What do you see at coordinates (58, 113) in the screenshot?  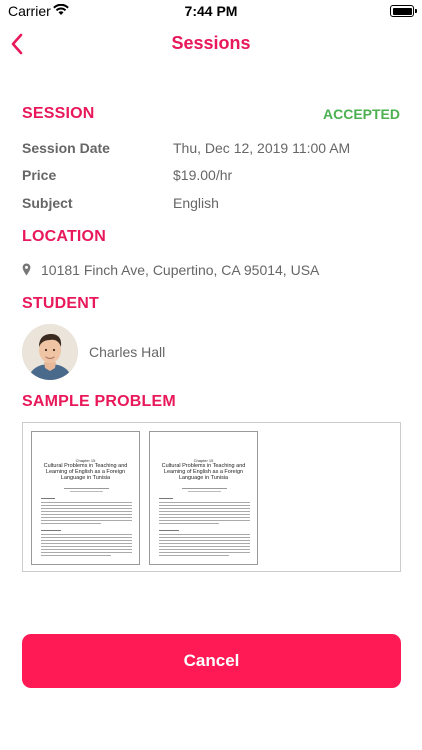 I see `session-header: SESSION` at bounding box center [58, 113].